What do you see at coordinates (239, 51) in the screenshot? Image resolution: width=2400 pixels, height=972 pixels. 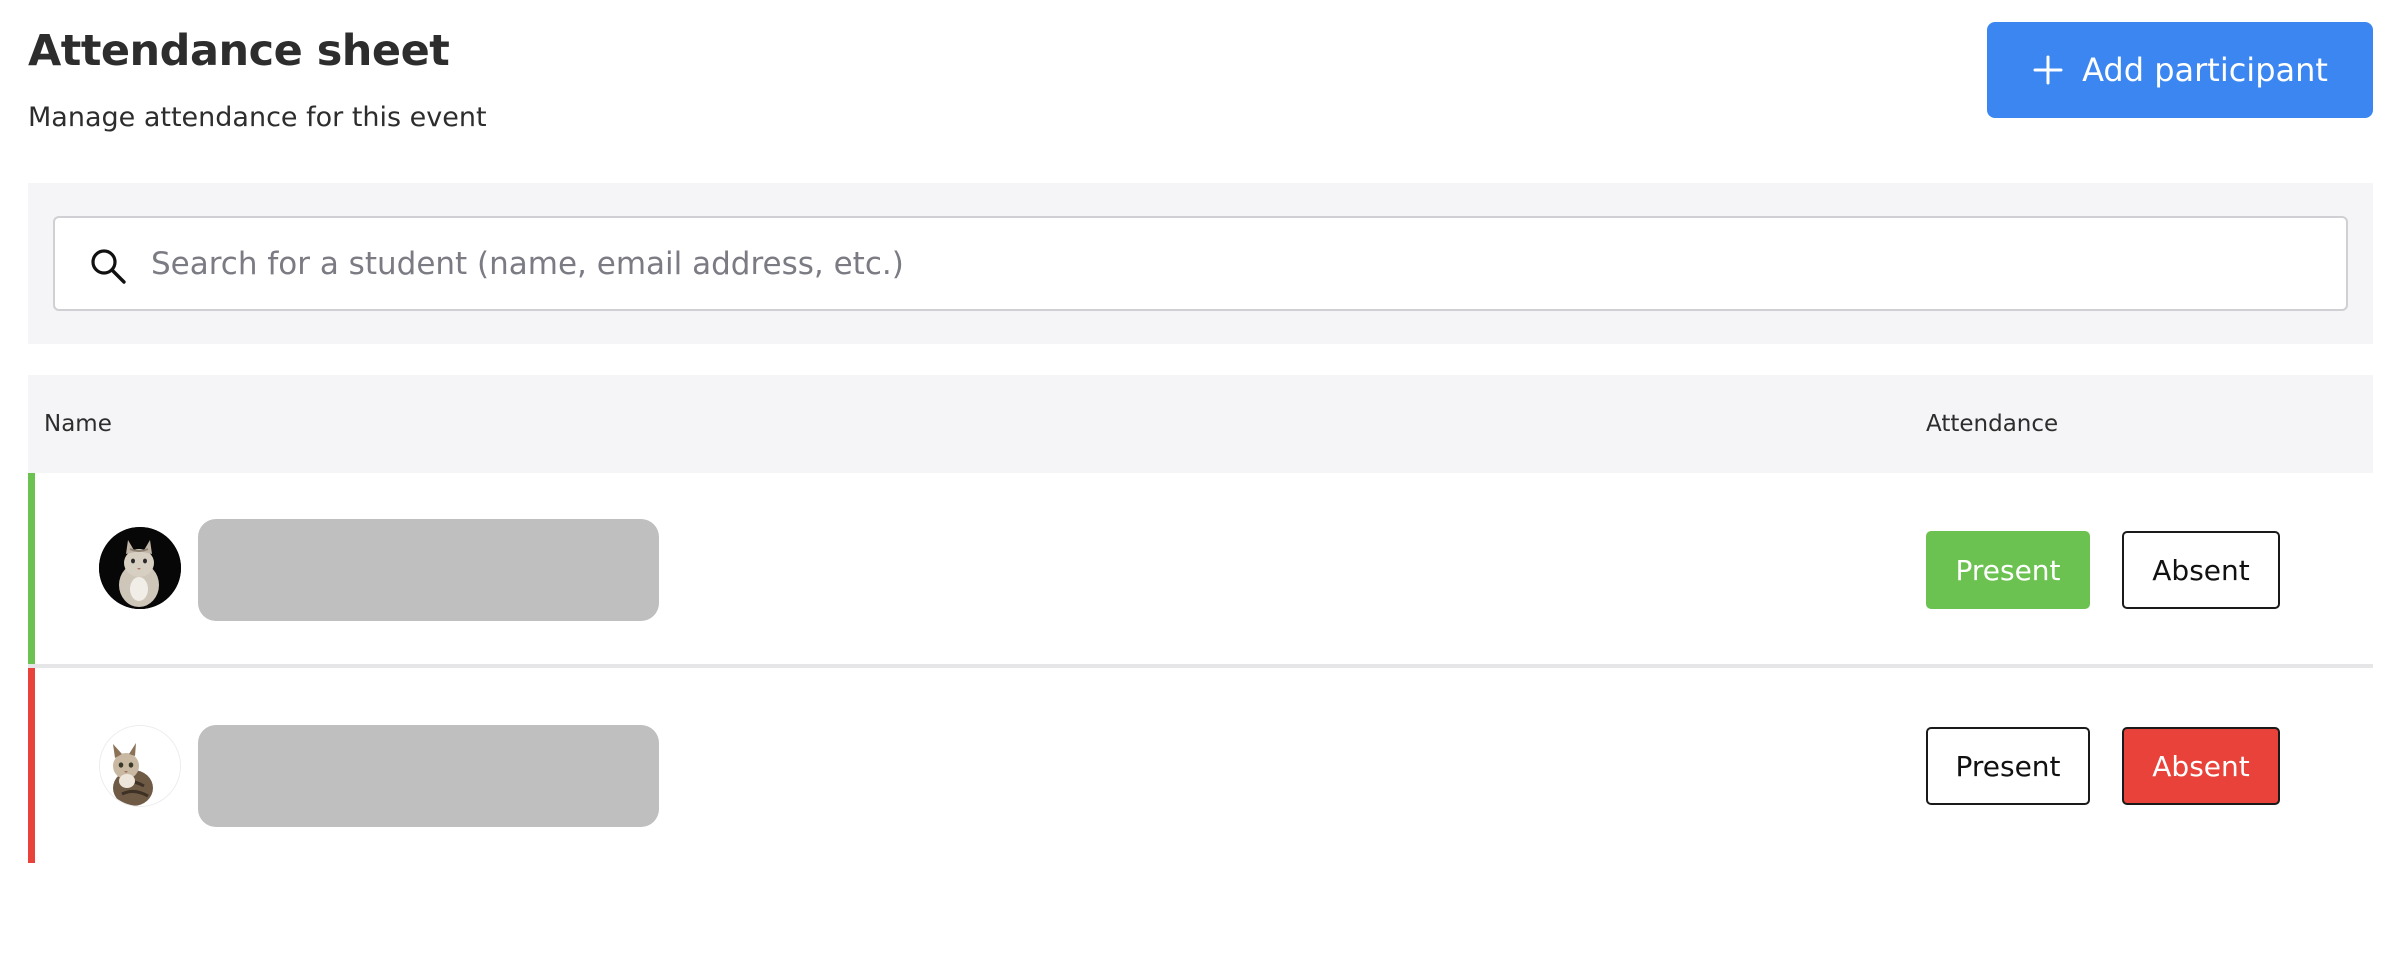 I see `page-title: Attendance sheet` at bounding box center [239, 51].